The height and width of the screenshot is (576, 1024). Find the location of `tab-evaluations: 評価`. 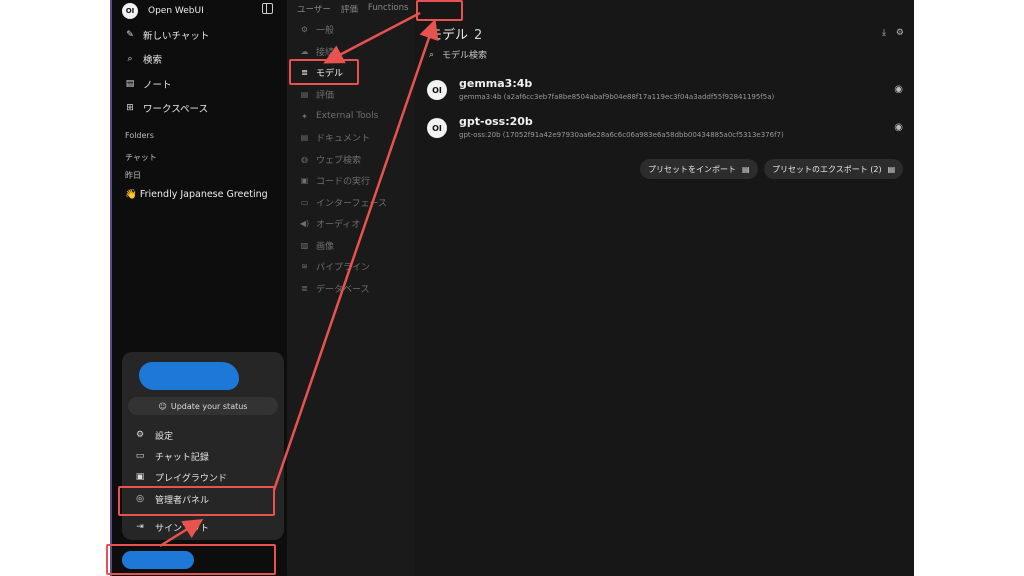

tab-evaluations: 評価 is located at coordinates (349, 9).